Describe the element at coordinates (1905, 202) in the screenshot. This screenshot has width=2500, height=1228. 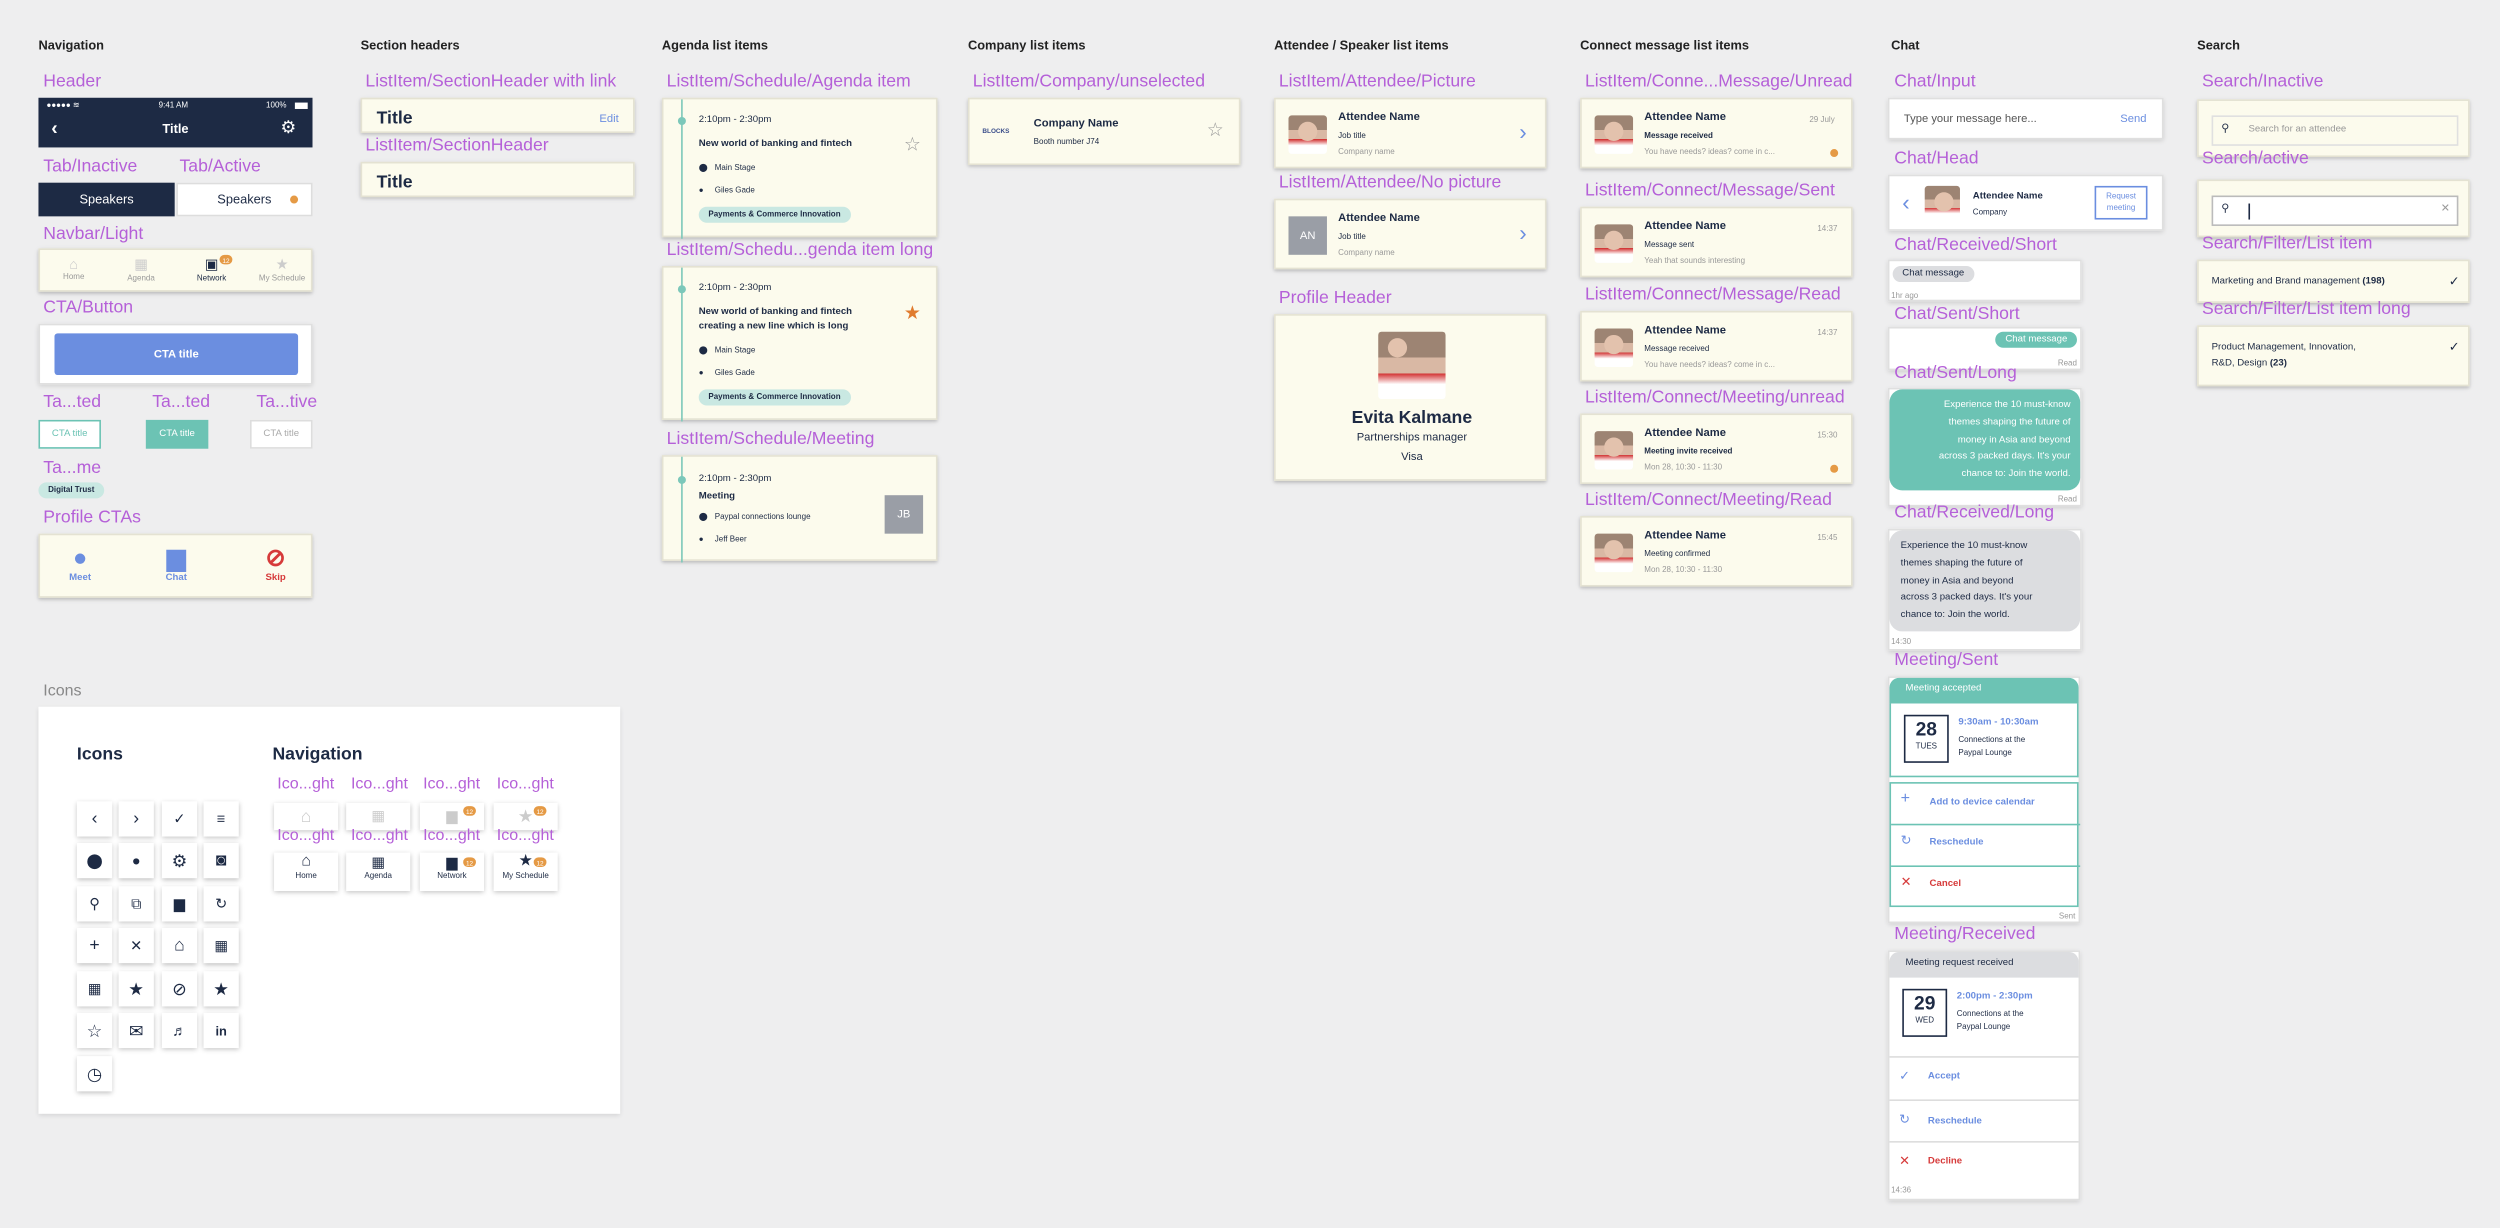
I see `back-icon: ‹` at that location.